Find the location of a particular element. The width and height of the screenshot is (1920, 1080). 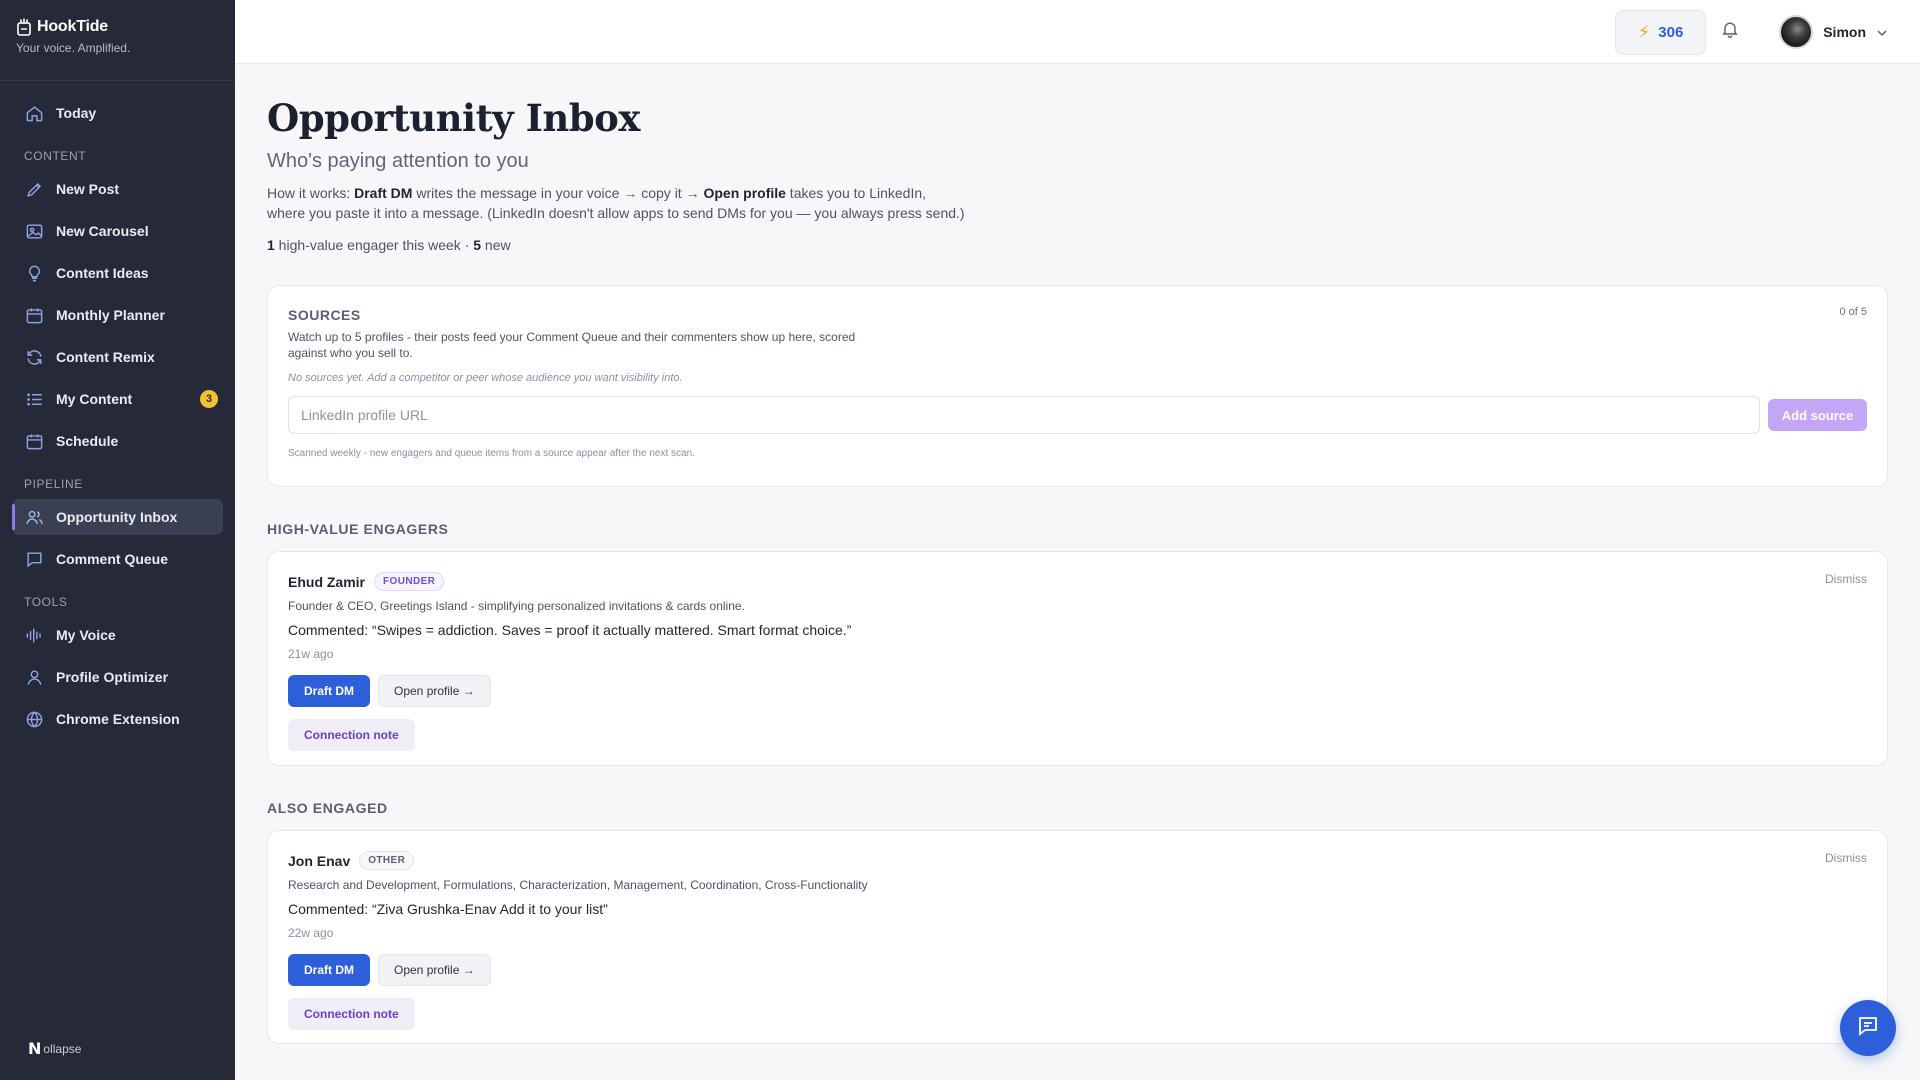

sidebar-item-label: Comment Queue is located at coordinates (112, 559).